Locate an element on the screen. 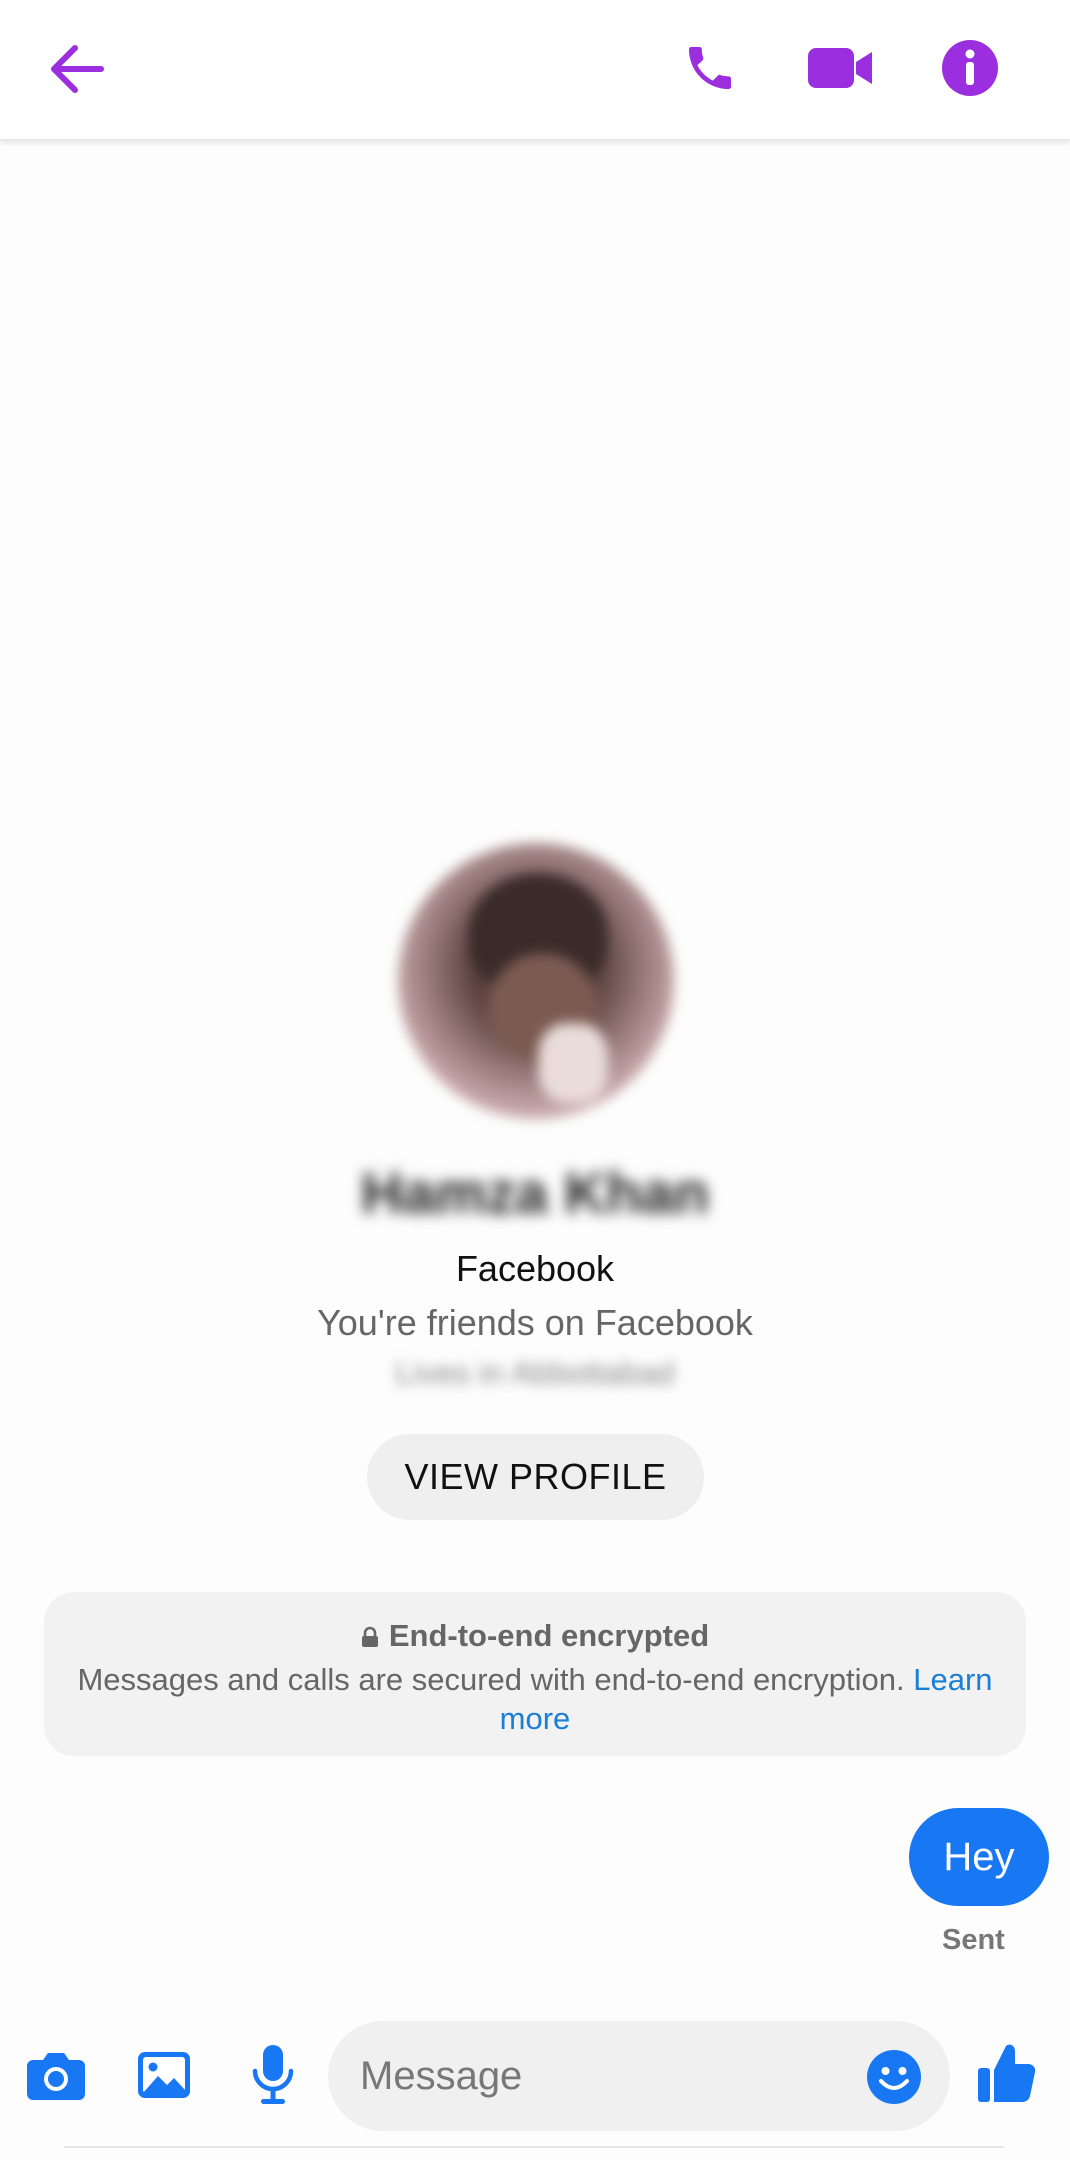 The width and height of the screenshot is (1070, 2160). thumbs-up-icon is located at coordinates (1007, 2073).